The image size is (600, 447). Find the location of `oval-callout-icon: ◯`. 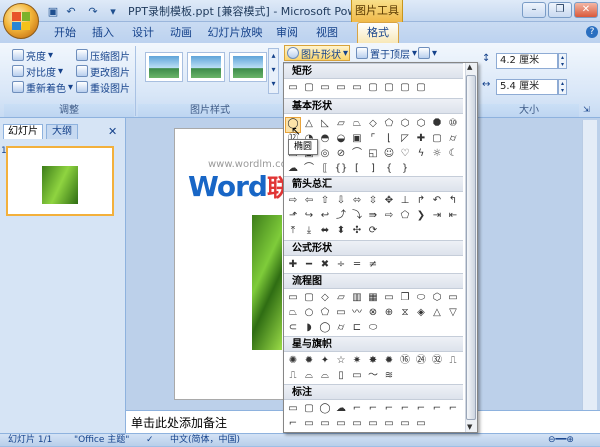

oval-callout-icon: ◯ is located at coordinates (325, 409).